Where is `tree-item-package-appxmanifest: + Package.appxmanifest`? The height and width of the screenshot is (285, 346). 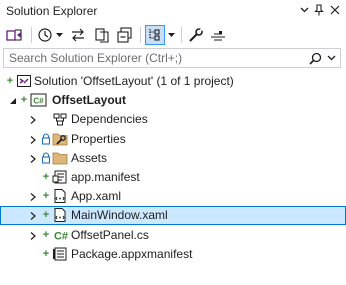
tree-item-package-appxmanifest: + Package.appxmanifest is located at coordinates (173, 254).